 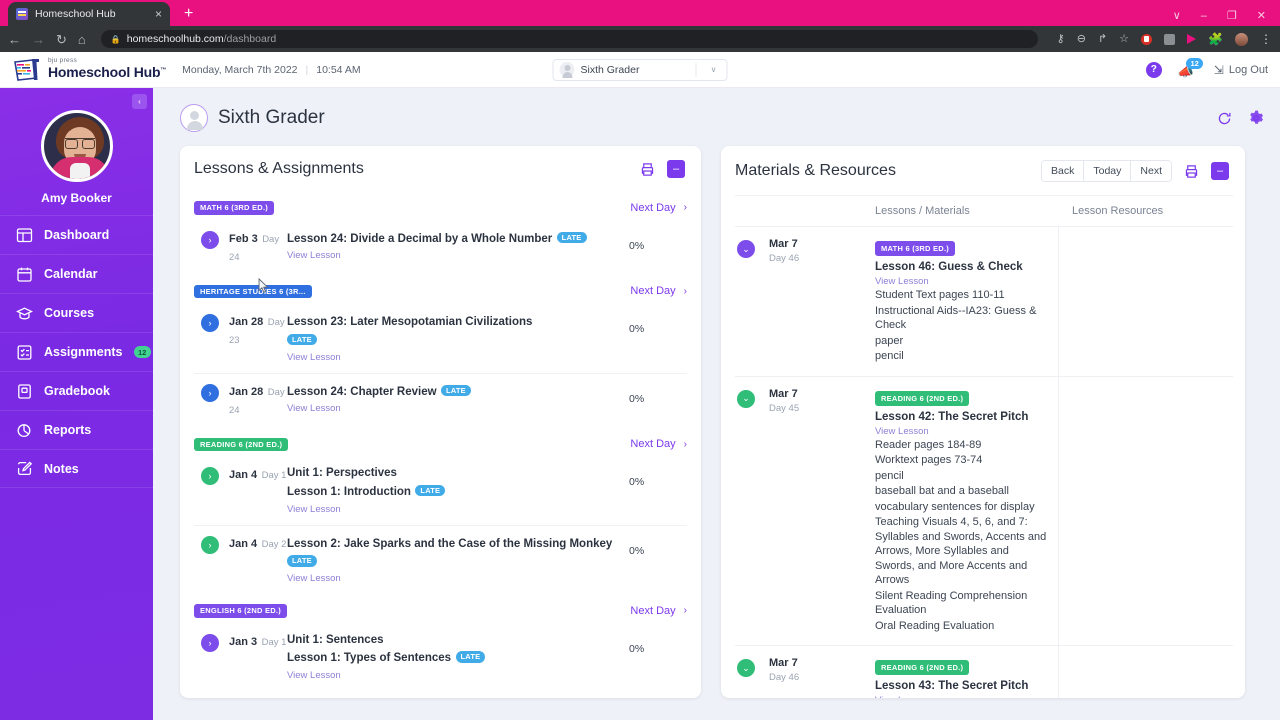 I want to click on student-selector: Sixth Grader ∨, so click(x=640, y=69).